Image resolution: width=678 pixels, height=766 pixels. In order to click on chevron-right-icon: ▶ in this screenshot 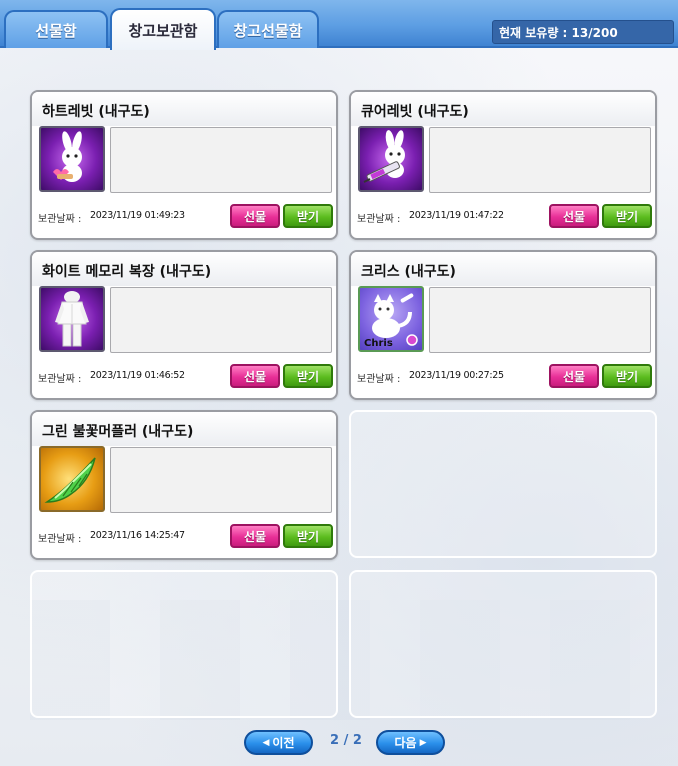, I will do `click(423, 742)`.